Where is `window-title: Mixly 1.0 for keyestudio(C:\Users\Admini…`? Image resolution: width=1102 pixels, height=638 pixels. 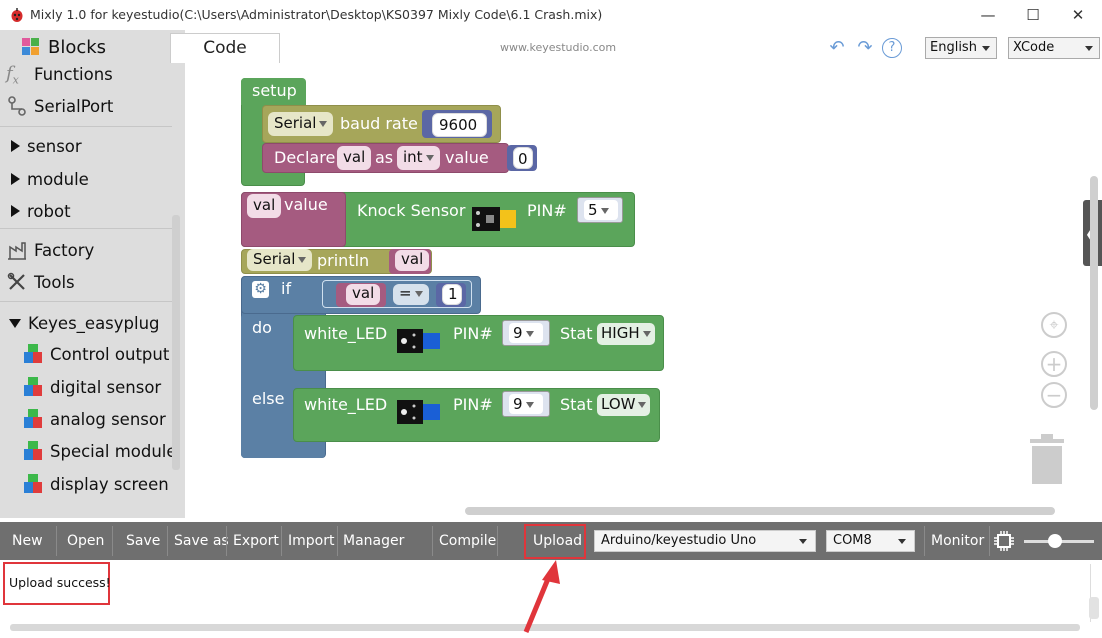 window-title: Mixly 1.0 for keyestudio(C:\Users\Admini… is located at coordinates (316, 14).